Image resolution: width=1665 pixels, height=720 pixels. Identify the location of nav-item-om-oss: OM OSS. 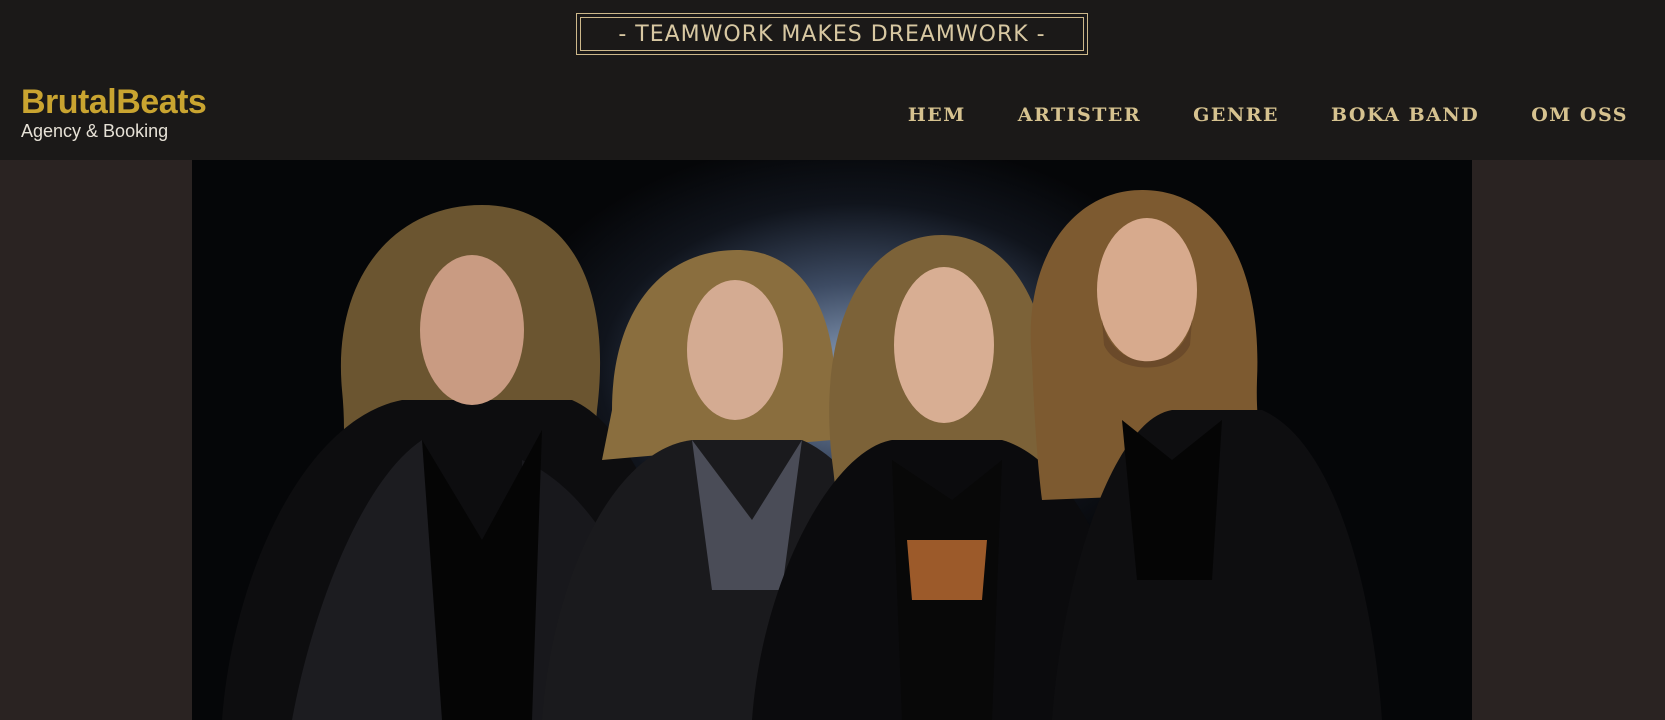
(1579, 115).